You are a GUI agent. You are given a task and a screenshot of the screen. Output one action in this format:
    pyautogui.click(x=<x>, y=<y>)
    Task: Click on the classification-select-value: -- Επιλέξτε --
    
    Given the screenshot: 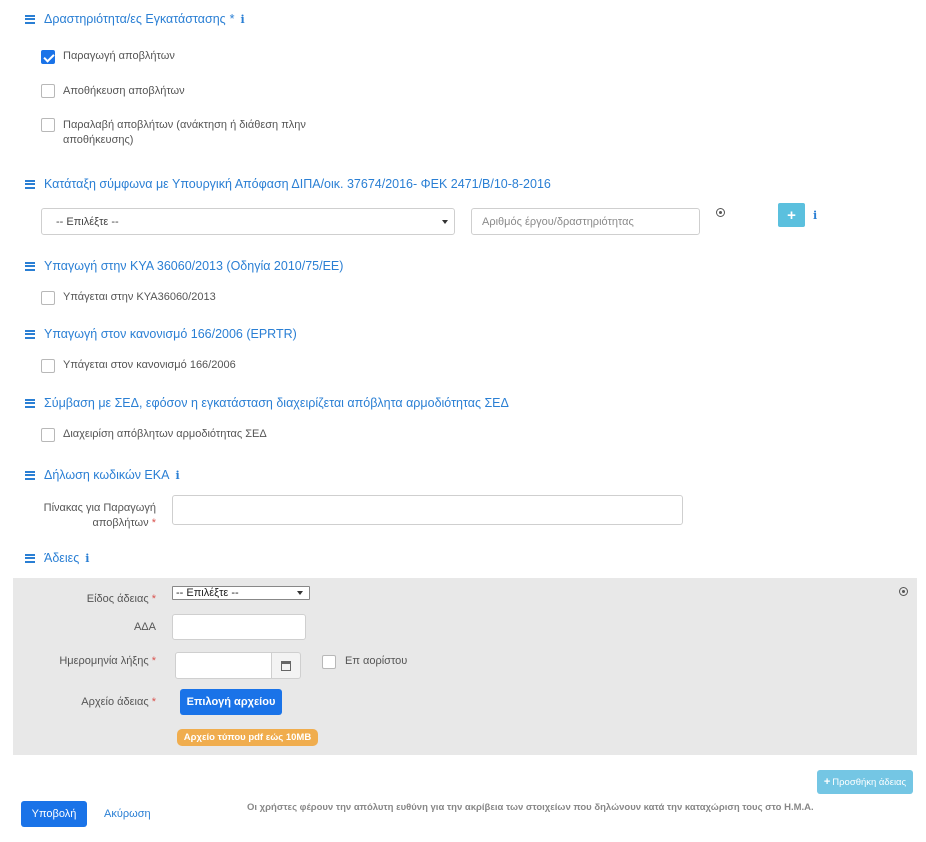 What is the action you would take?
    pyautogui.click(x=87, y=221)
    